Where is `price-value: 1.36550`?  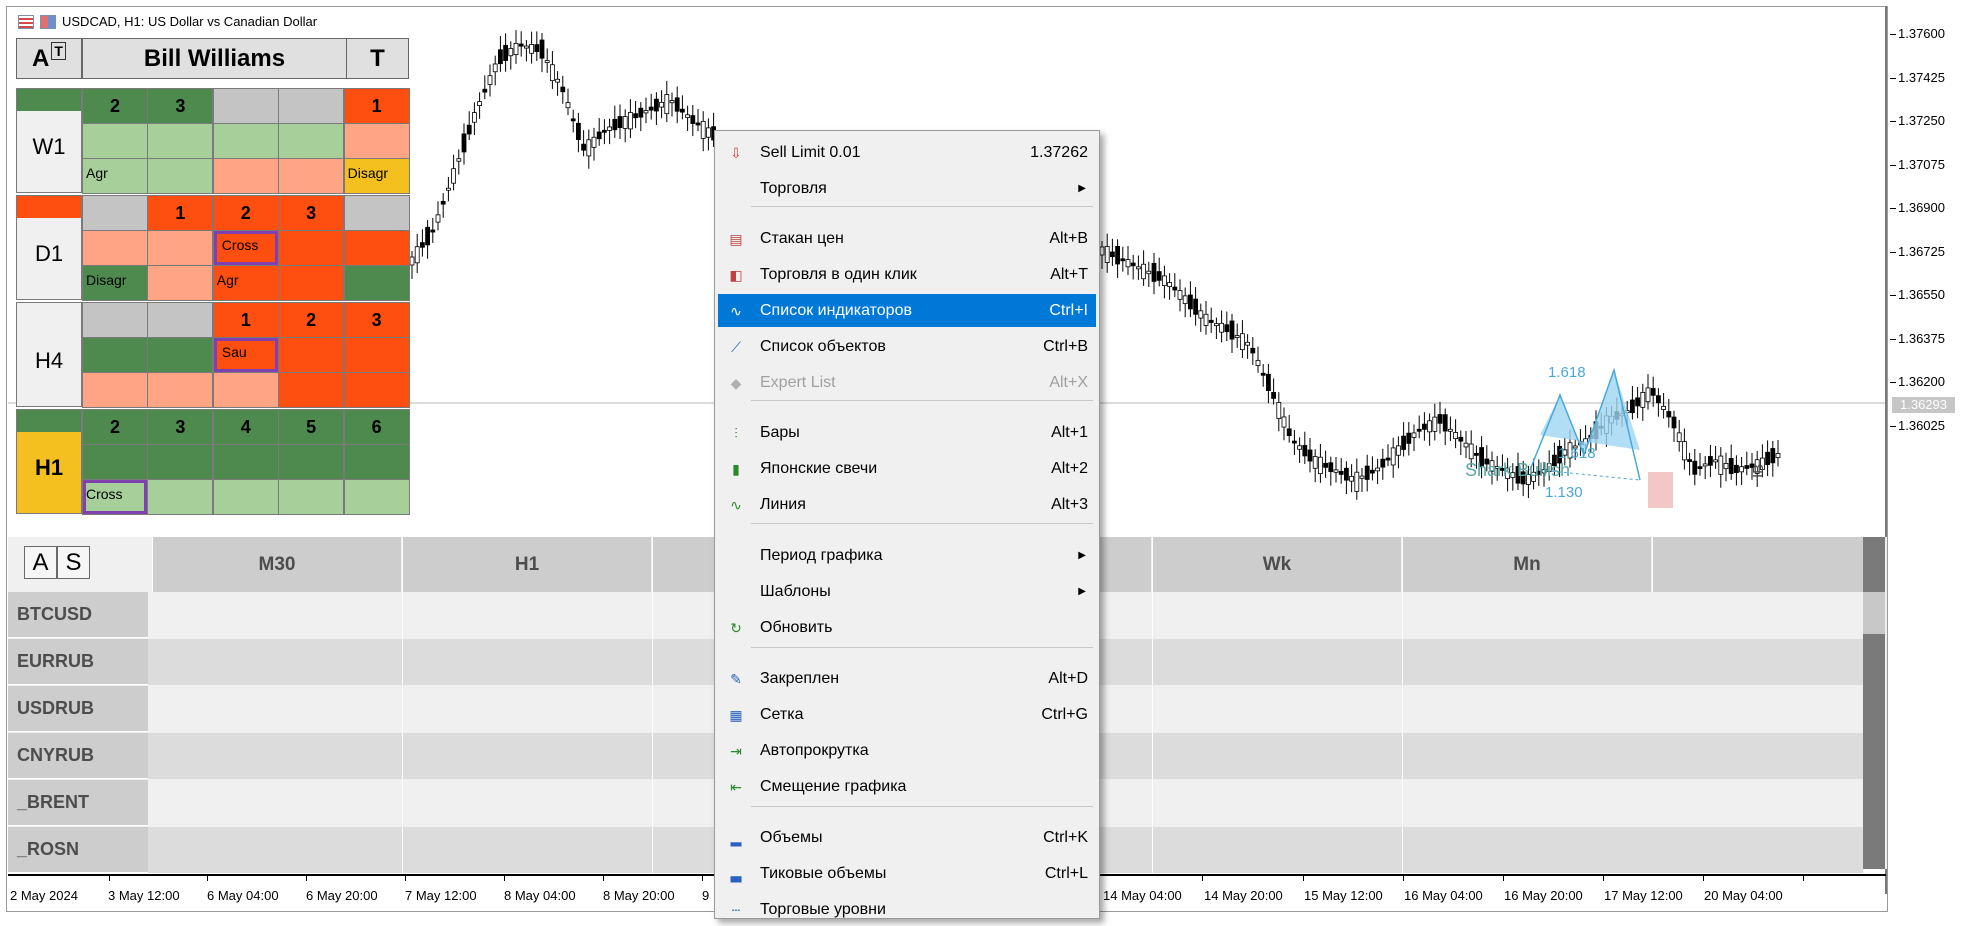
price-value: 1.36550 is located at coordinates (1921, 294).